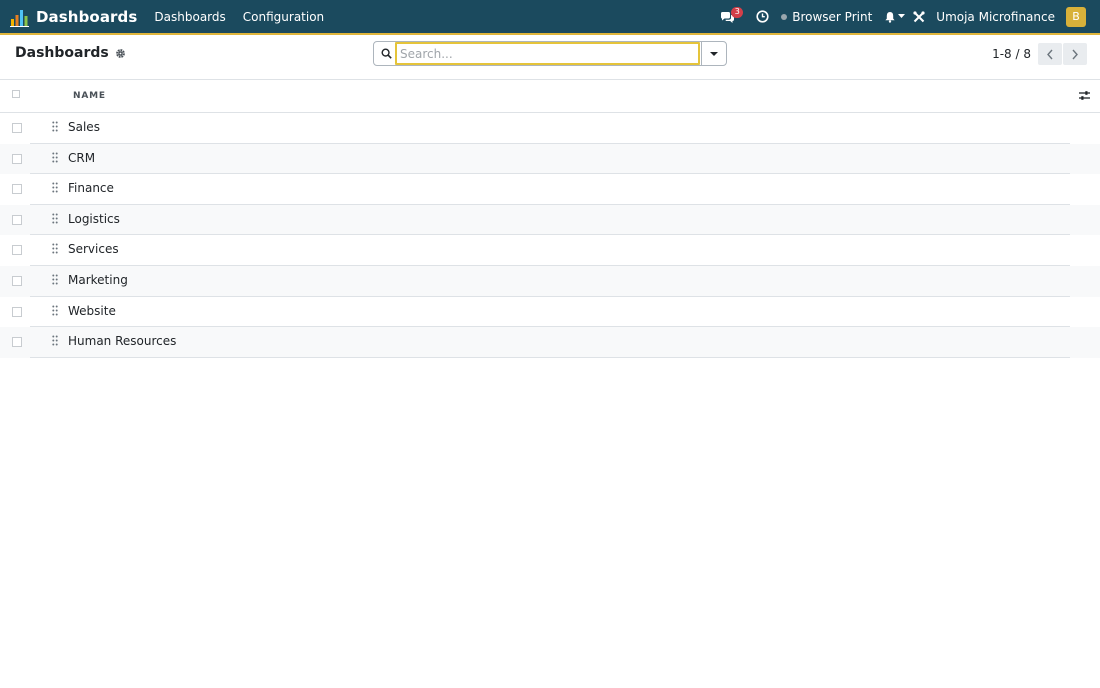  I want to click on table-row: CRM, so click(550, 159).